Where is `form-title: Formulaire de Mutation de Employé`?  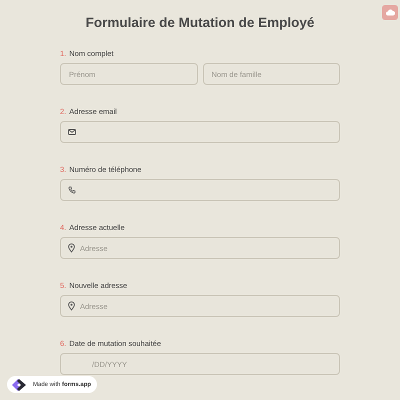
form-title: Formulaire de Mutation de Employé is located at coordinates (200, 22).